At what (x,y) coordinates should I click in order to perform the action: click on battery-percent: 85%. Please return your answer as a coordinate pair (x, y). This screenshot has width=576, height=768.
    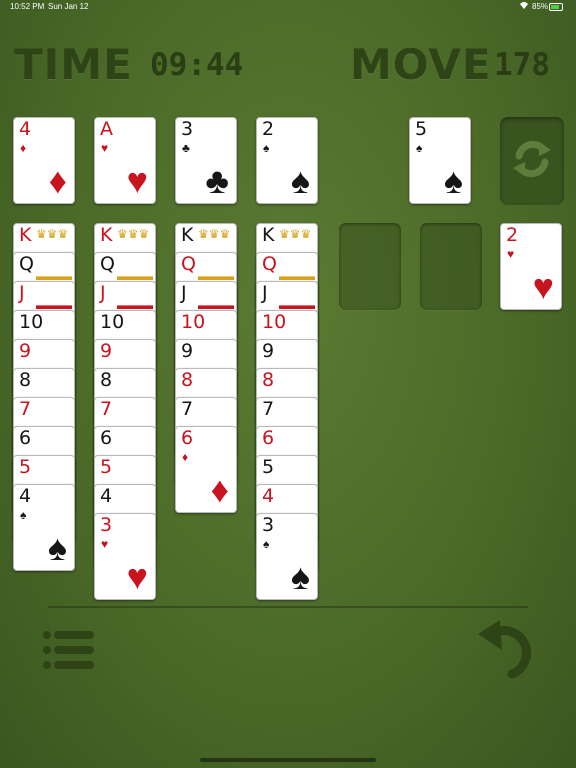
    Looking at the image, I should click on (540, 6).